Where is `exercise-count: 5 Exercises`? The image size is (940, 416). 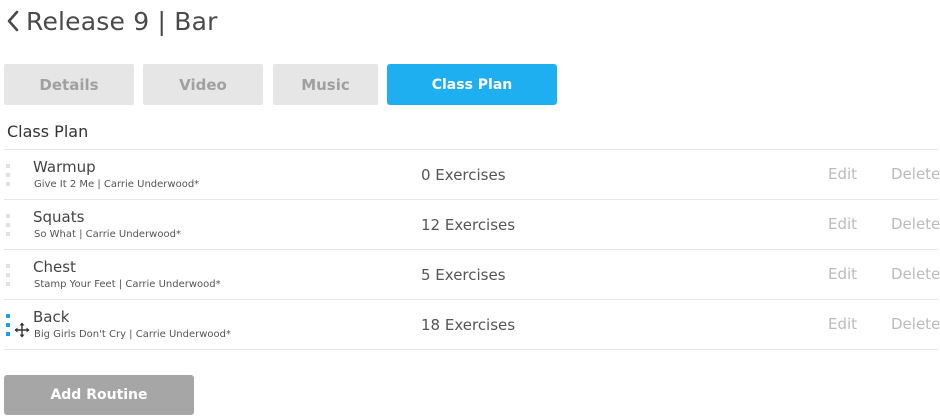
exercise-count: 5 Exercises is located at coordinates (463, 275).